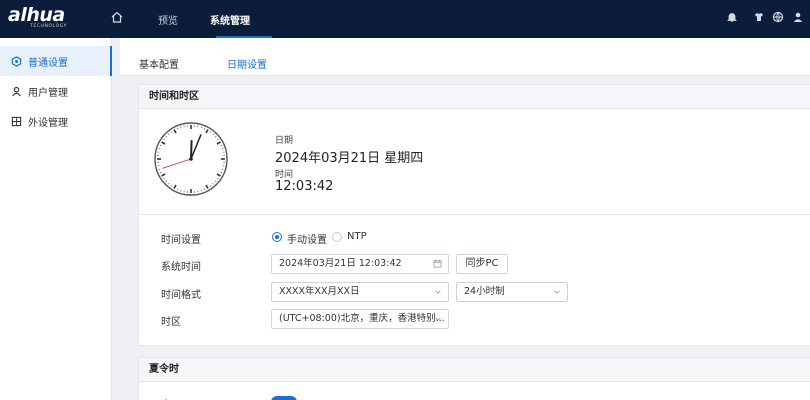 This screenshot has height=400, width=810. I want to click on hour-format-value: 24小时制, so click(484, 291).